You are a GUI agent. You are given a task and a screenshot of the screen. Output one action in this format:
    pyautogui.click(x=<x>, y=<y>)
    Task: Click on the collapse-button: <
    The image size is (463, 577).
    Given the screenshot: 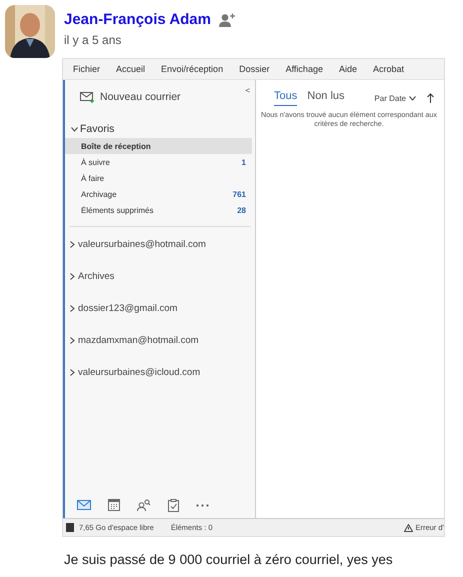 What is the action you would take?
    pyautogui.click(x=247, y=97)
    